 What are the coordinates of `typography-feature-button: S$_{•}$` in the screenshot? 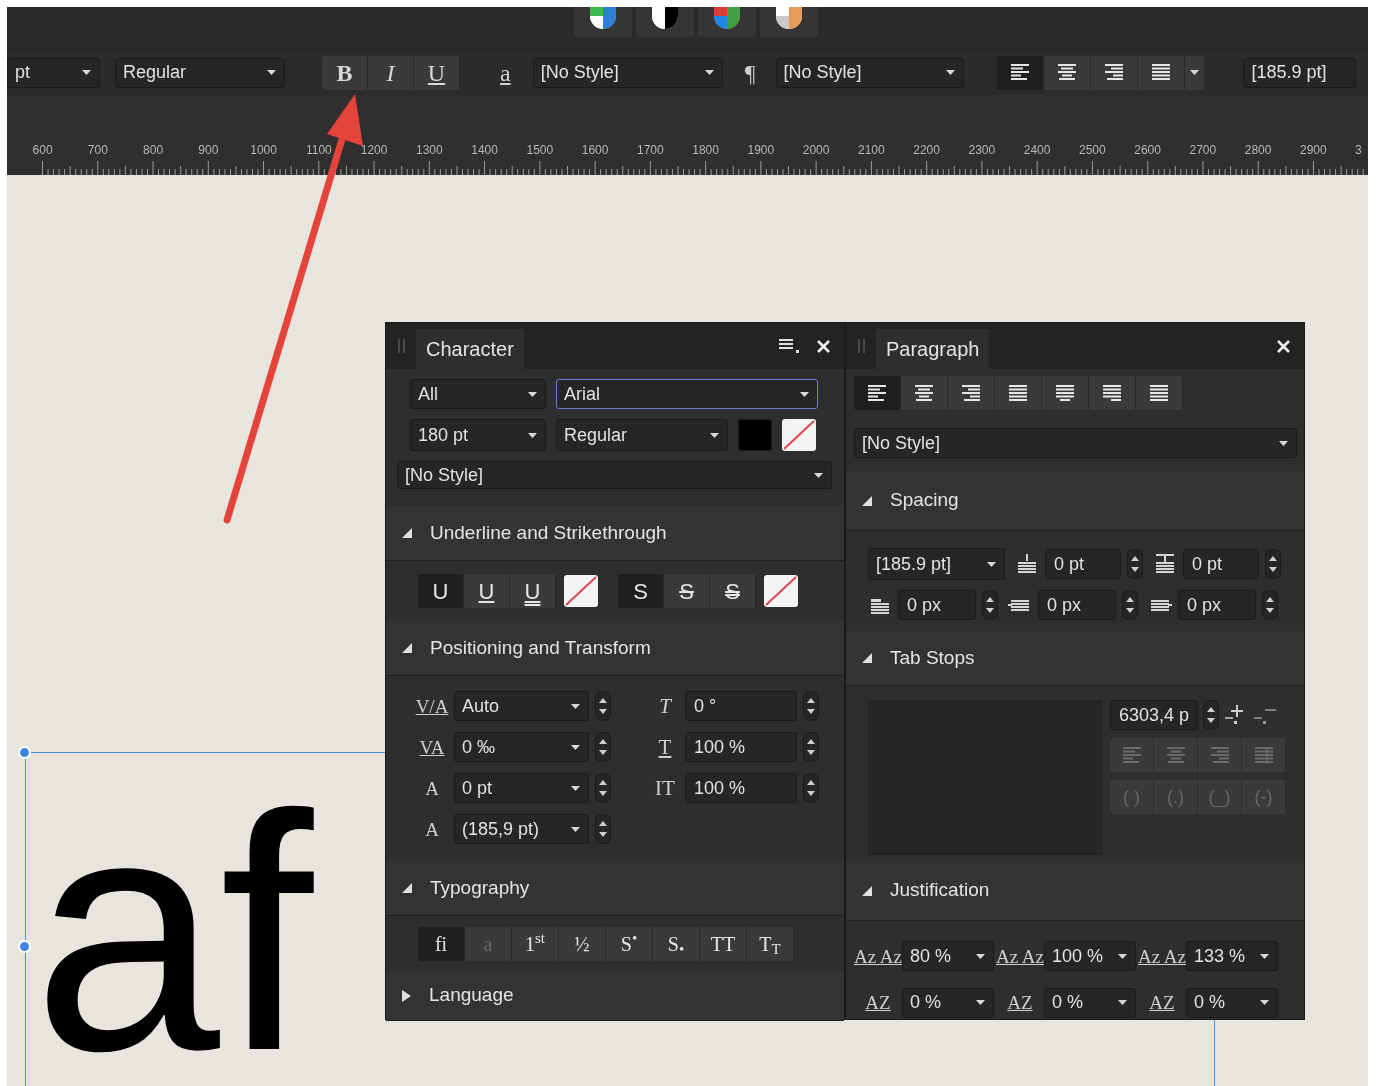 It's located at (676, 943).